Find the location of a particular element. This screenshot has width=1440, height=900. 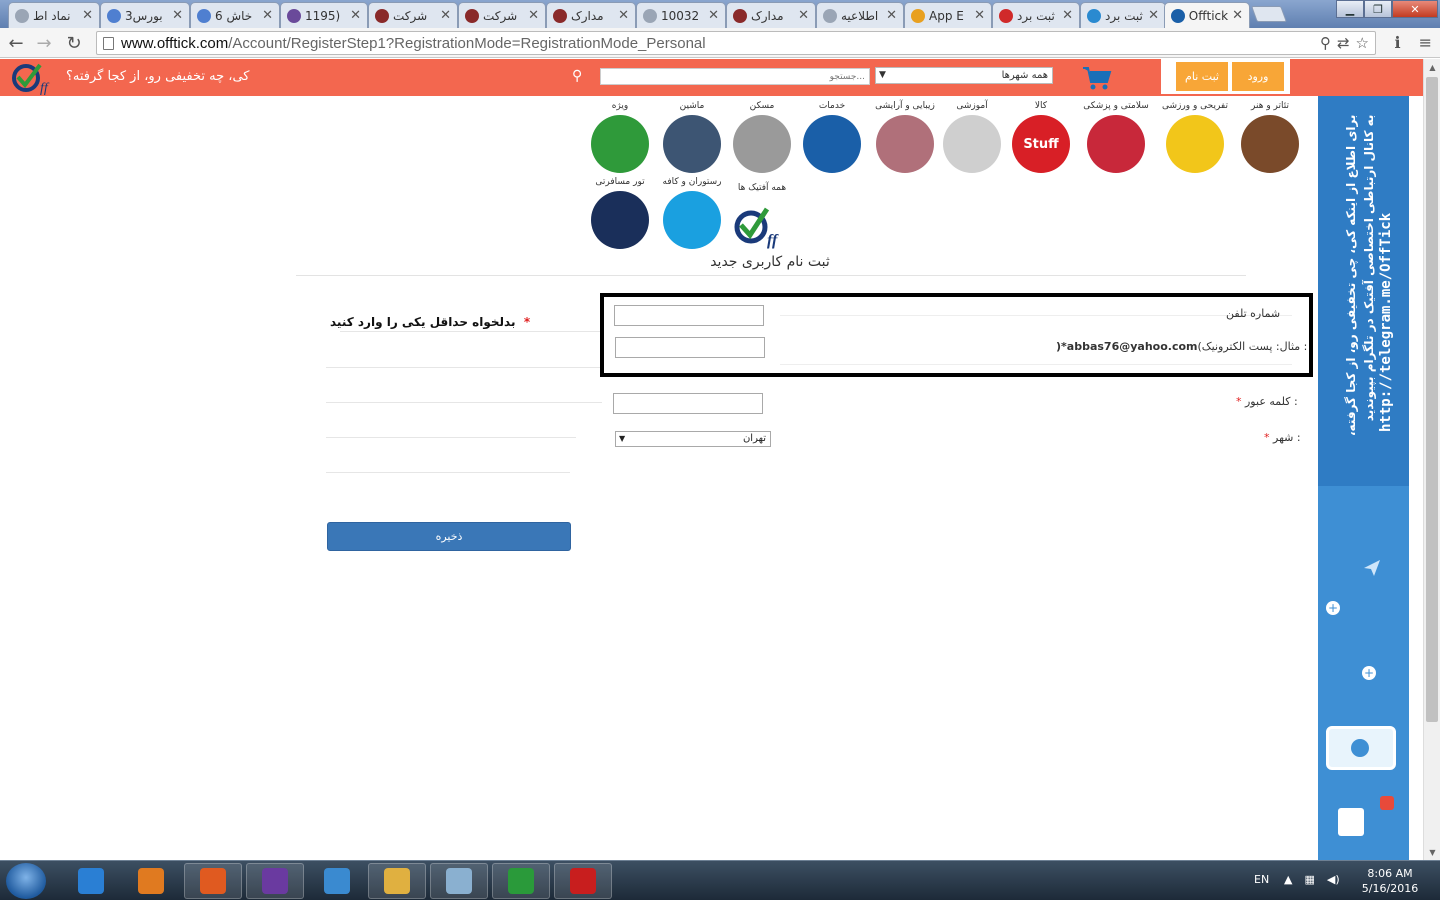

show-hidden-icons-icon: ▲ is located at coordinates (1288, 879).